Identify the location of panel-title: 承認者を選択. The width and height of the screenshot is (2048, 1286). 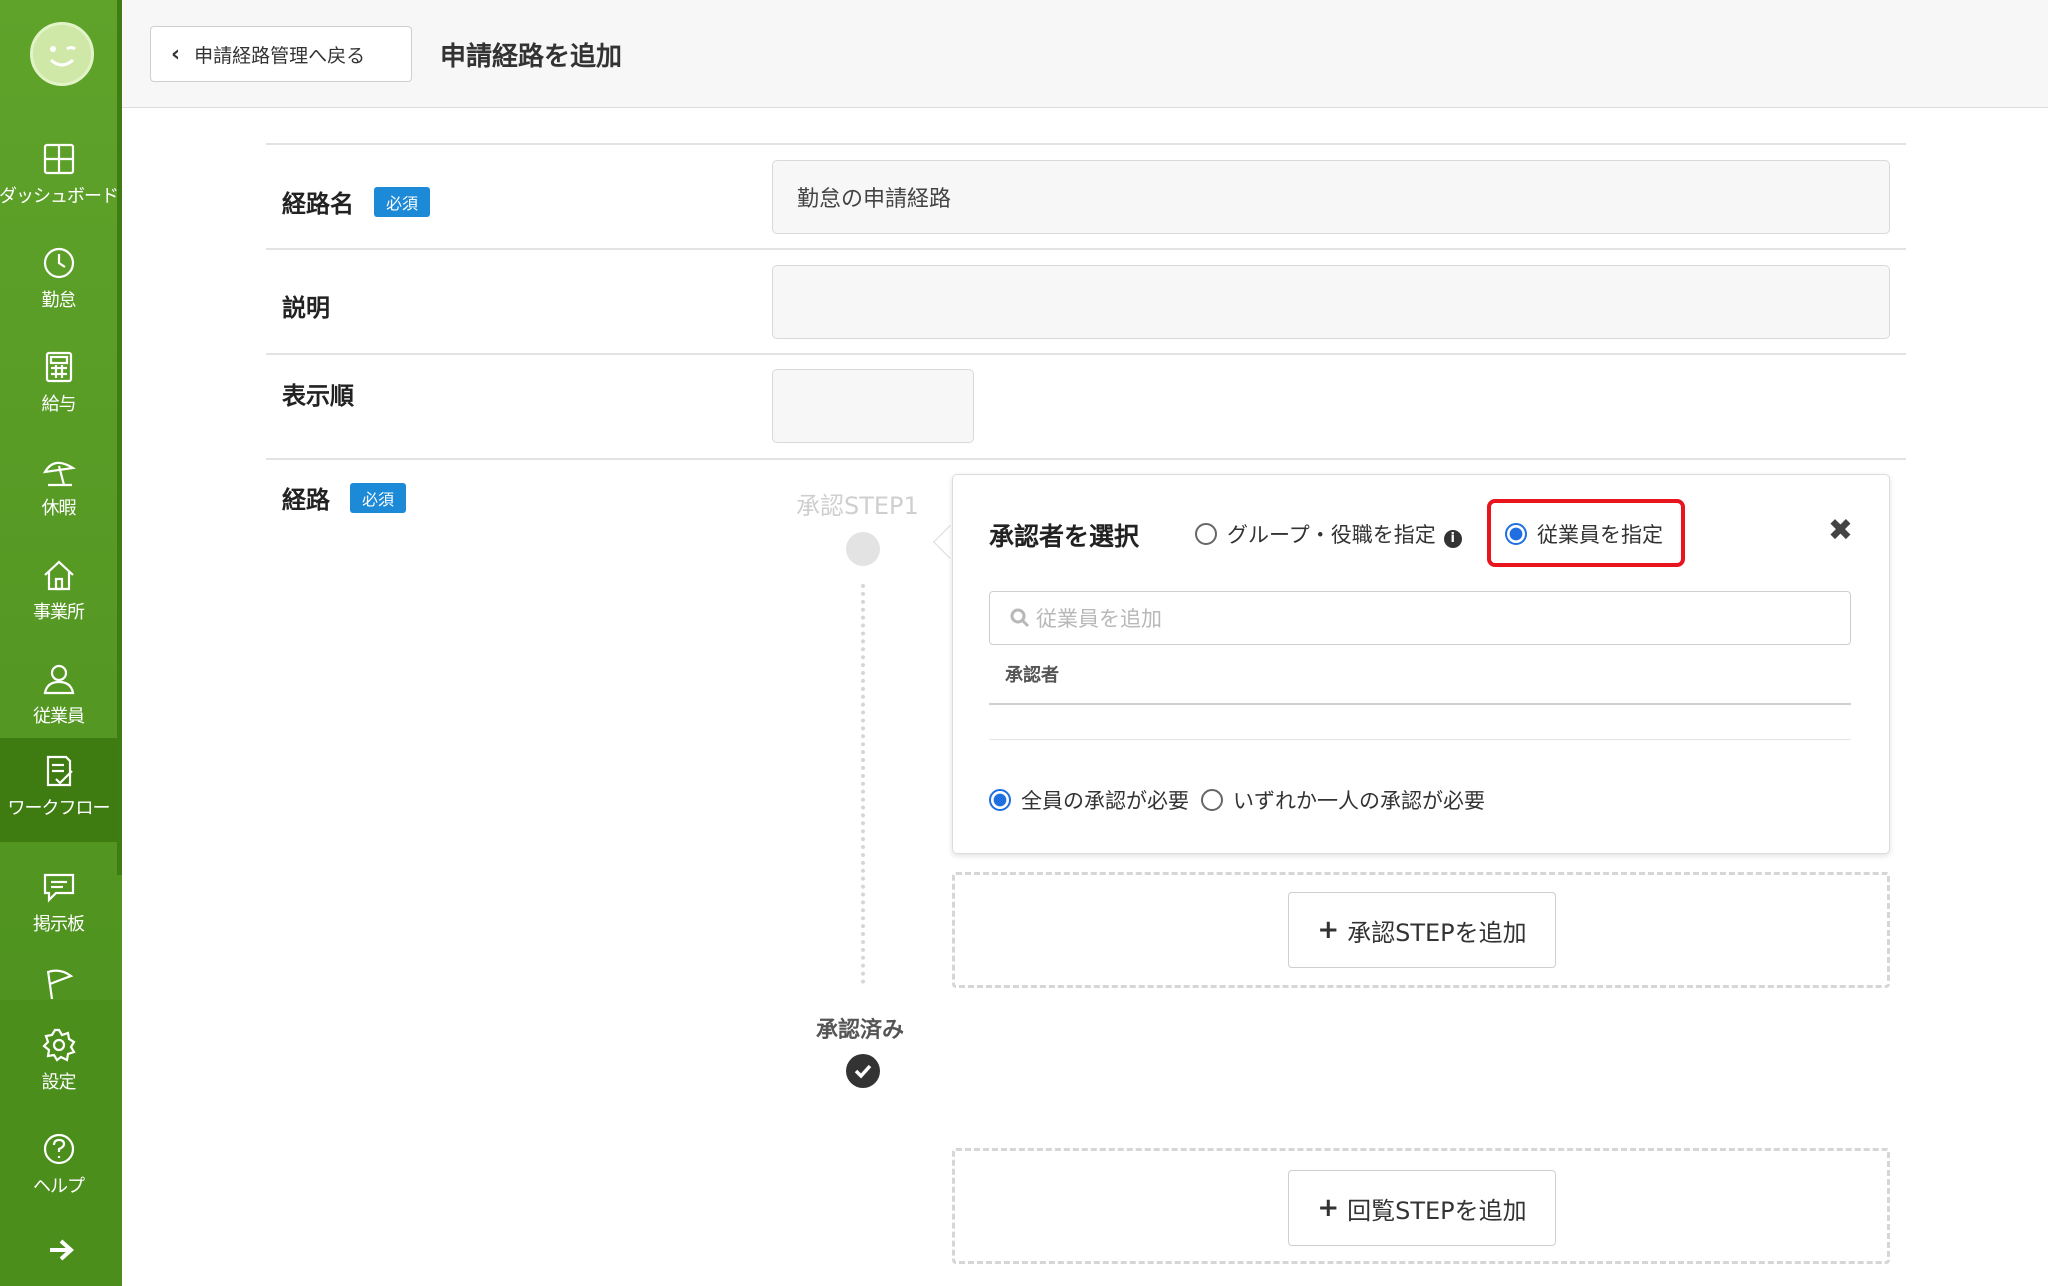
(1064, 536).